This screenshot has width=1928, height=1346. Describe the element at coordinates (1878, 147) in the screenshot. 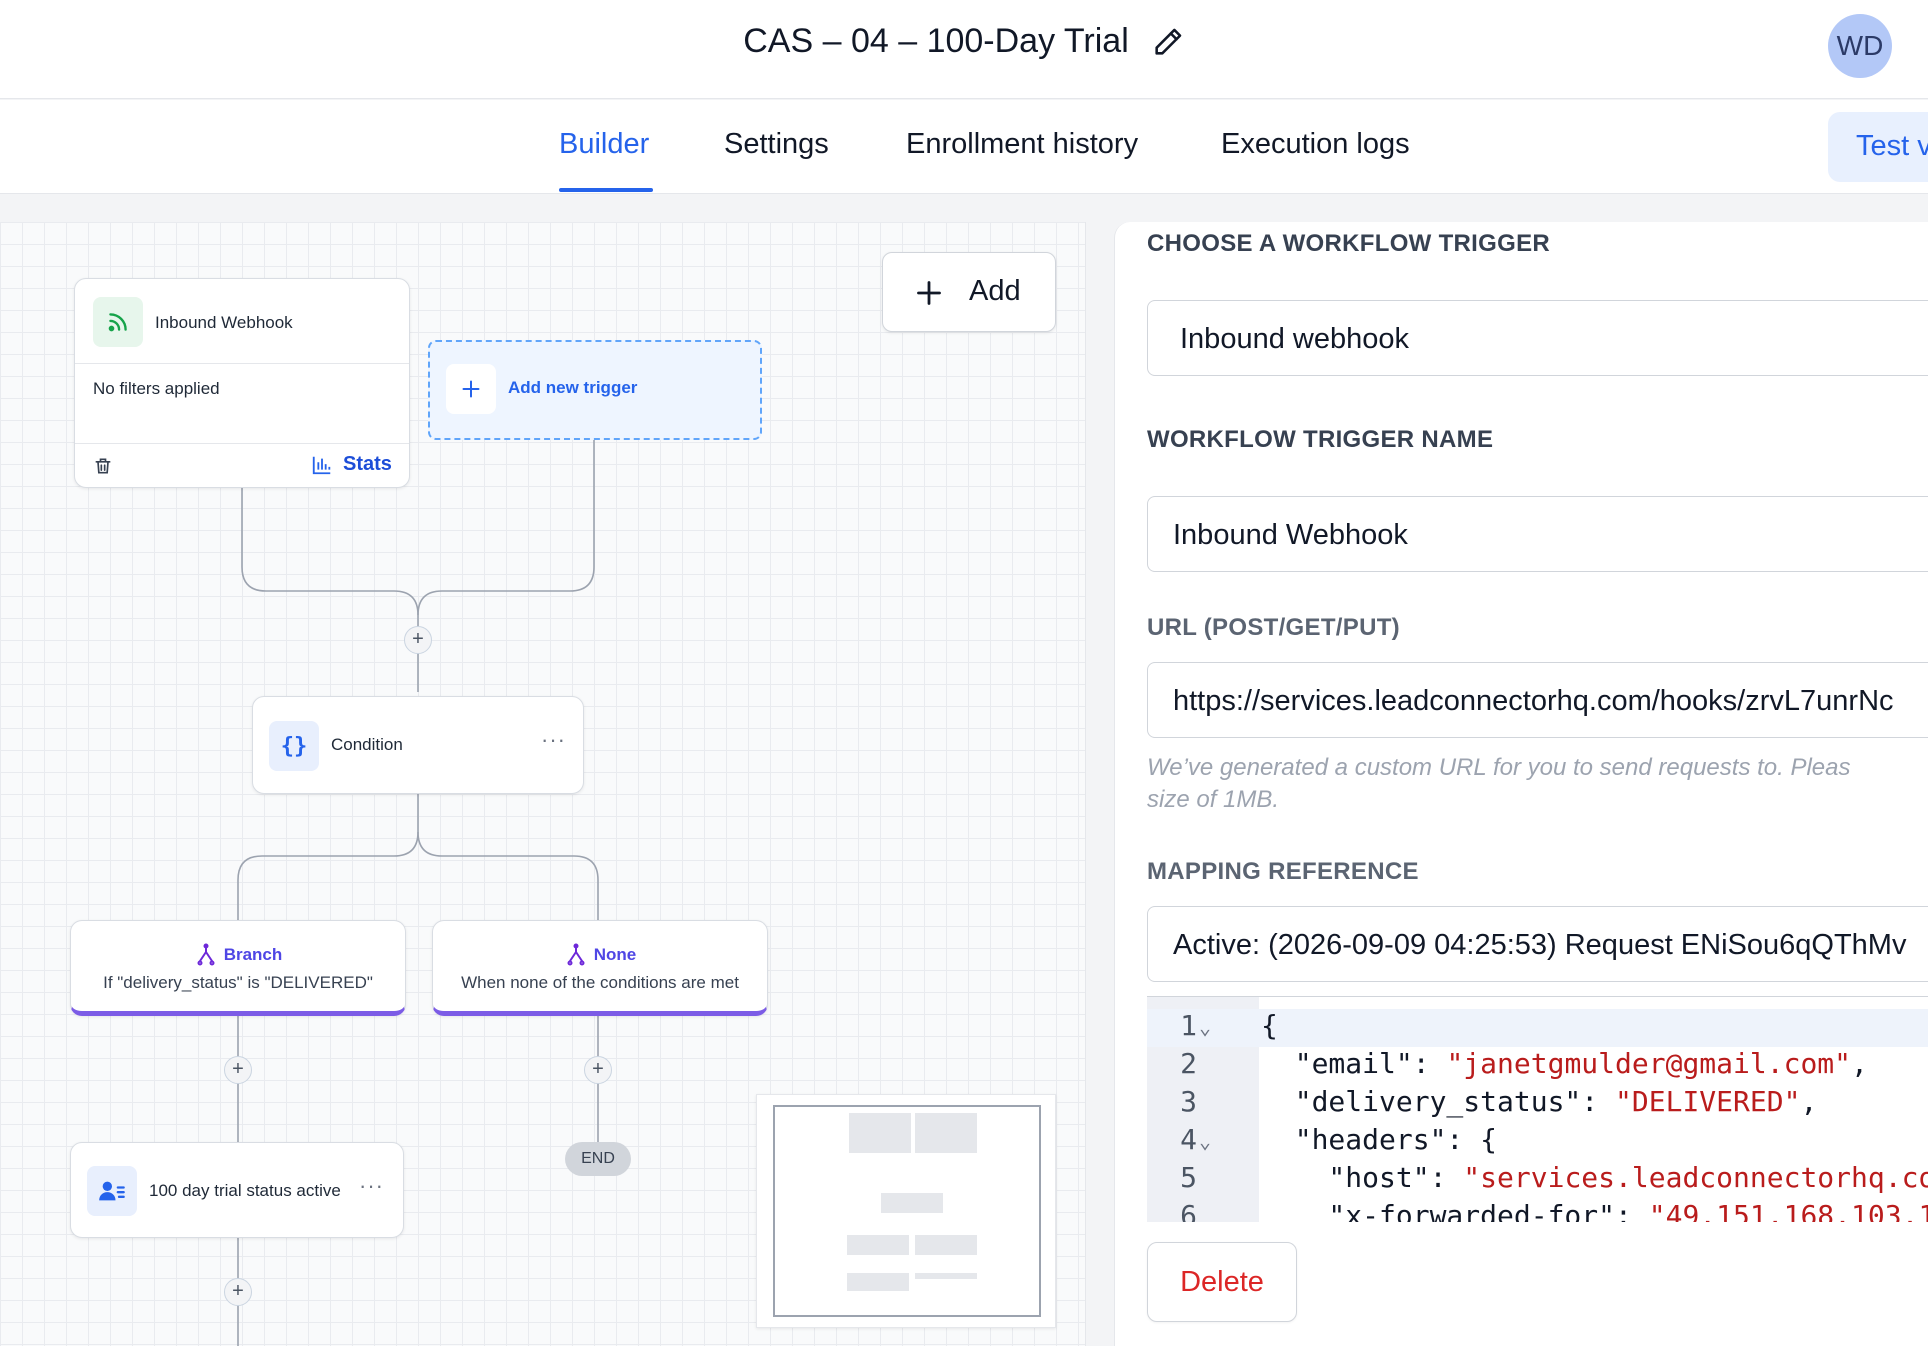

I see `test-workflow-button: Test v` at that location.